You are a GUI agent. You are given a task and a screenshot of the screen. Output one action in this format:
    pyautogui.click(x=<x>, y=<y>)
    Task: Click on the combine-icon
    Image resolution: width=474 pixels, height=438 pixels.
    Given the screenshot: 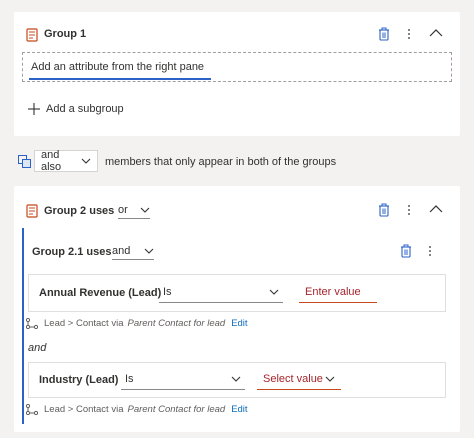 What is the action you would take?
    pyautogui.click(x=24, y=161)
    